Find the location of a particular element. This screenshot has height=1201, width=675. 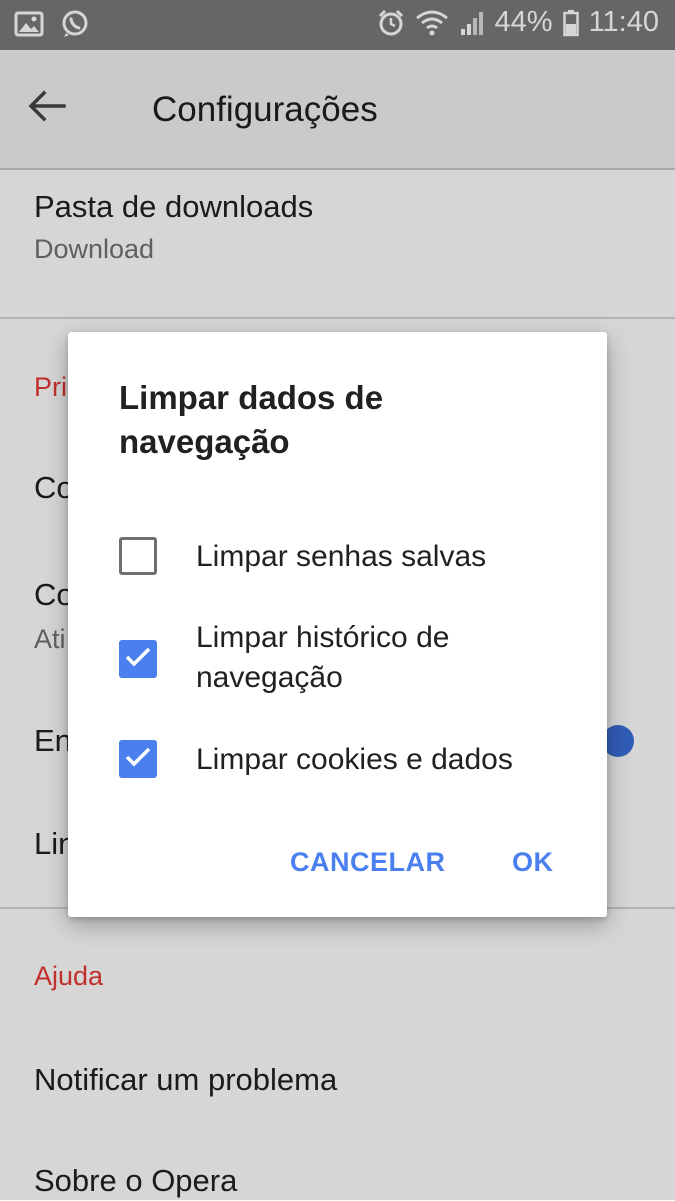

ok-button: OK is located at coordinates (533, 862).